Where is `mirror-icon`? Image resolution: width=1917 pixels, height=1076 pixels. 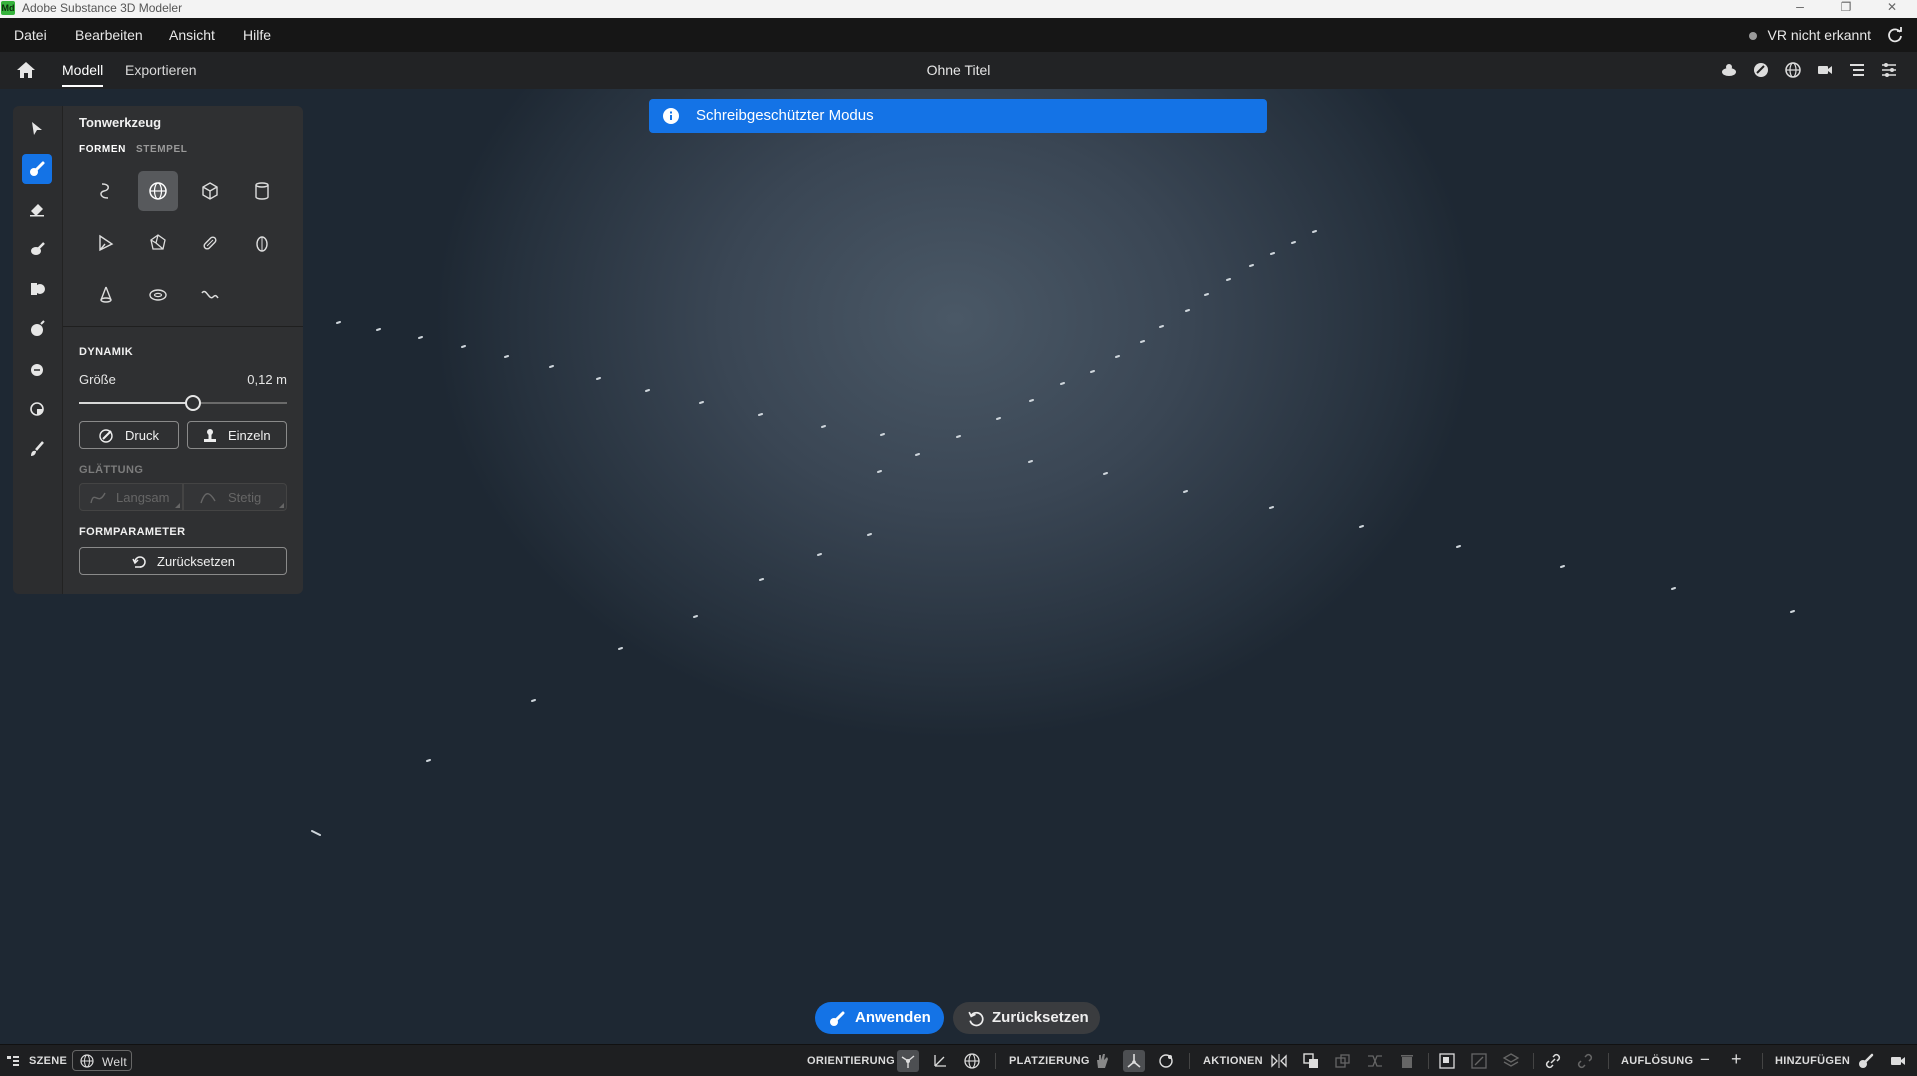 mirror-icon is located at coordinates (1279, 1061).